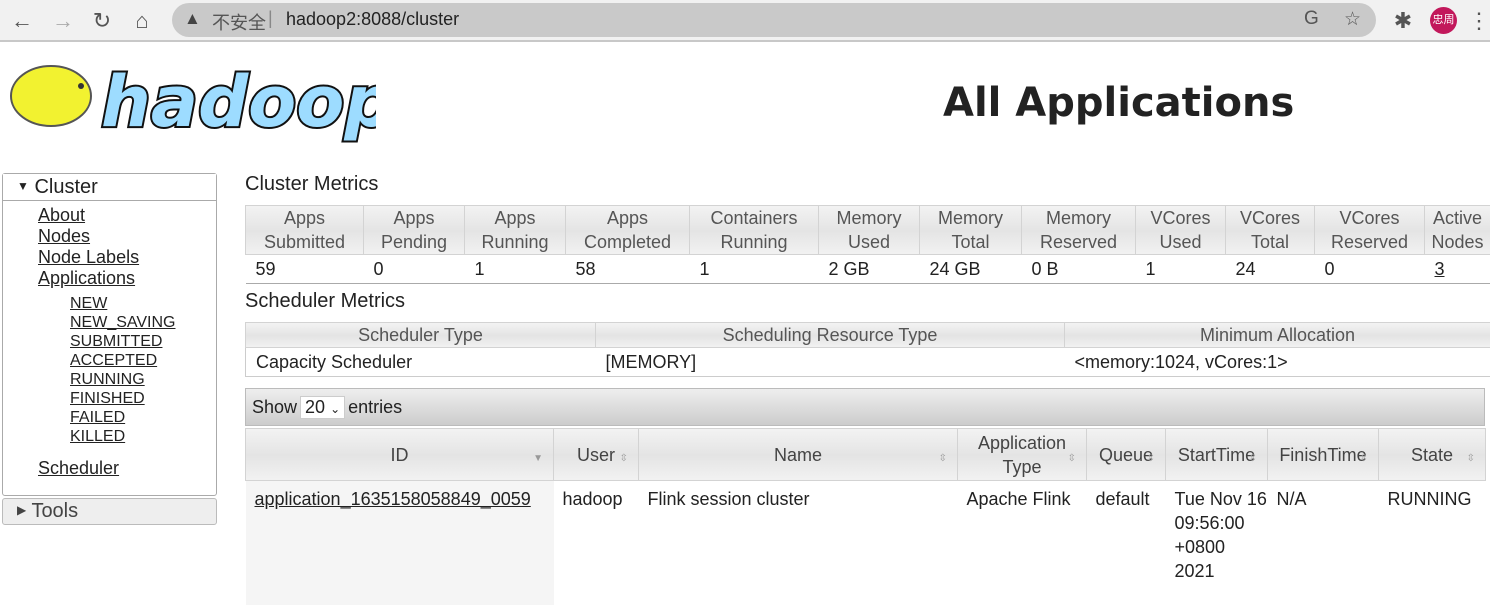 The width and height of the screenshot is (1490, 605). Describe the element at coordinates (798, 543) in the screenshot. I see `cell-name: Flink session cluster` at that location.